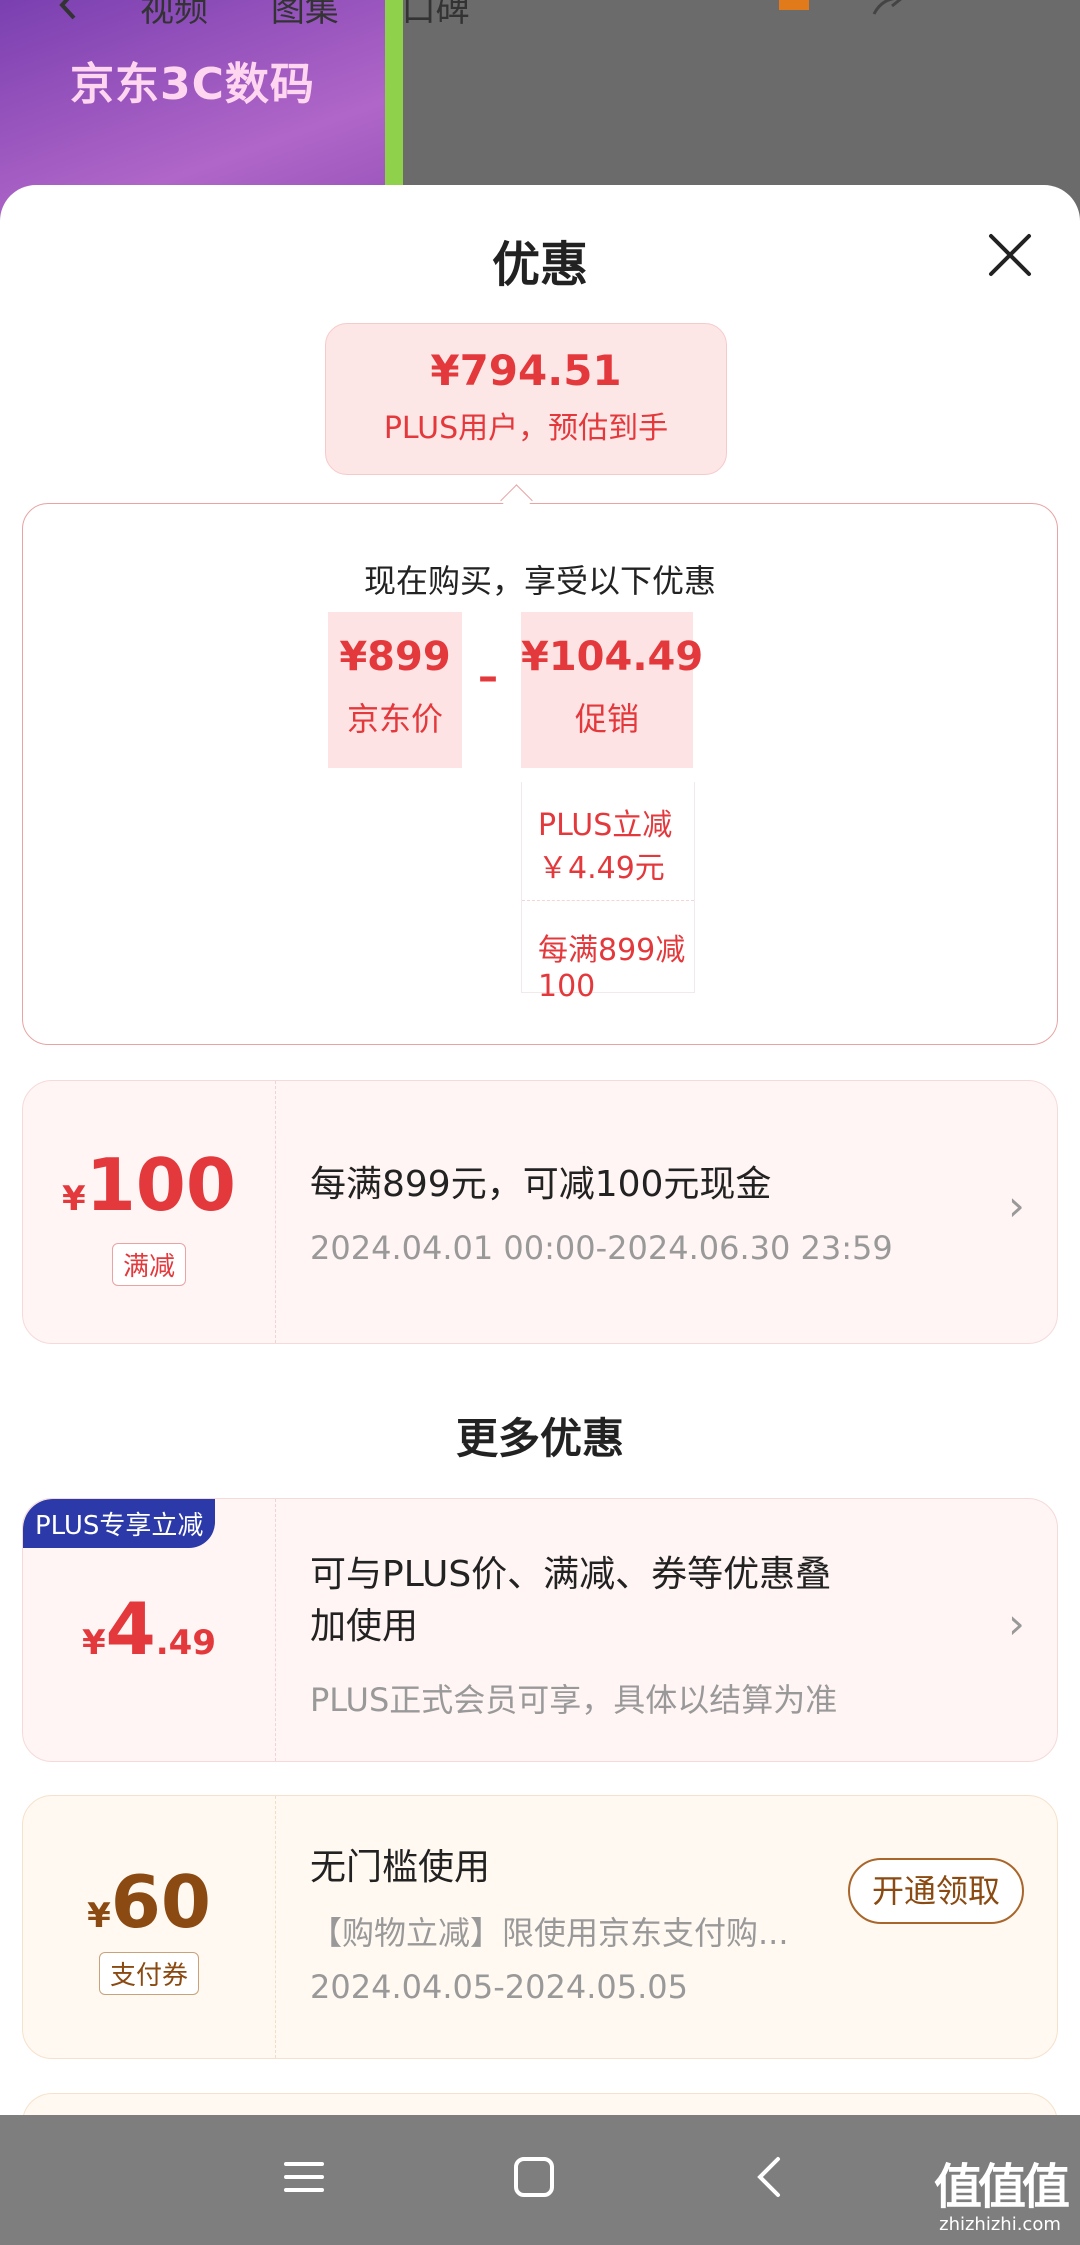 Image resolution: width=1080 pixels, height=2245 pixels. Describe the element at coordinates (794, 10) in the screenshot. I see `cart-icon` at that location.